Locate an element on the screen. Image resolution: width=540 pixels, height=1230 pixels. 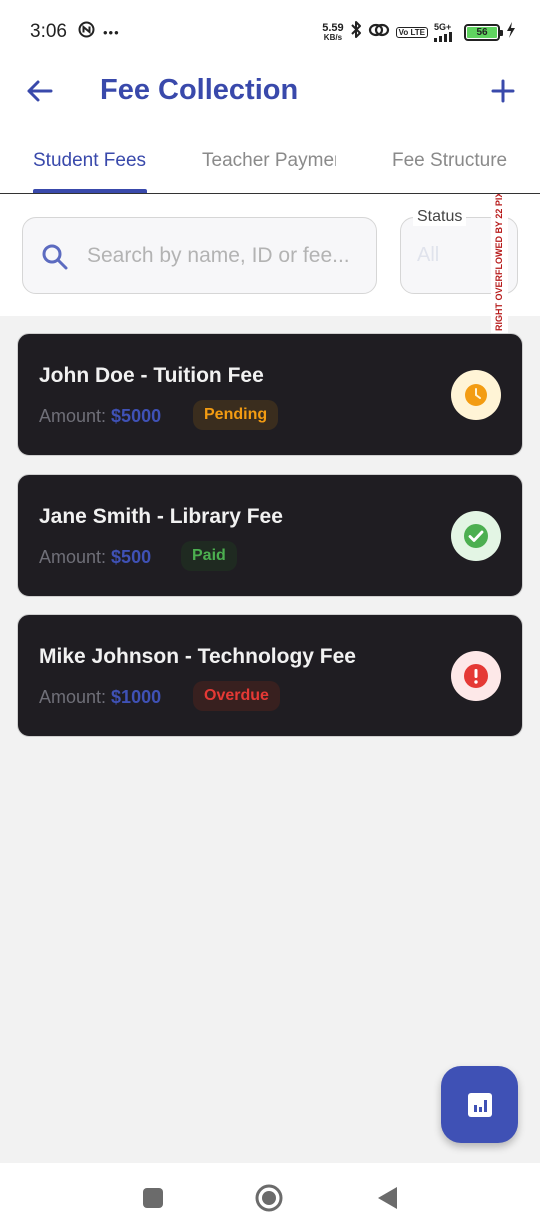
square-icon is located at coordinates (153, 1198).